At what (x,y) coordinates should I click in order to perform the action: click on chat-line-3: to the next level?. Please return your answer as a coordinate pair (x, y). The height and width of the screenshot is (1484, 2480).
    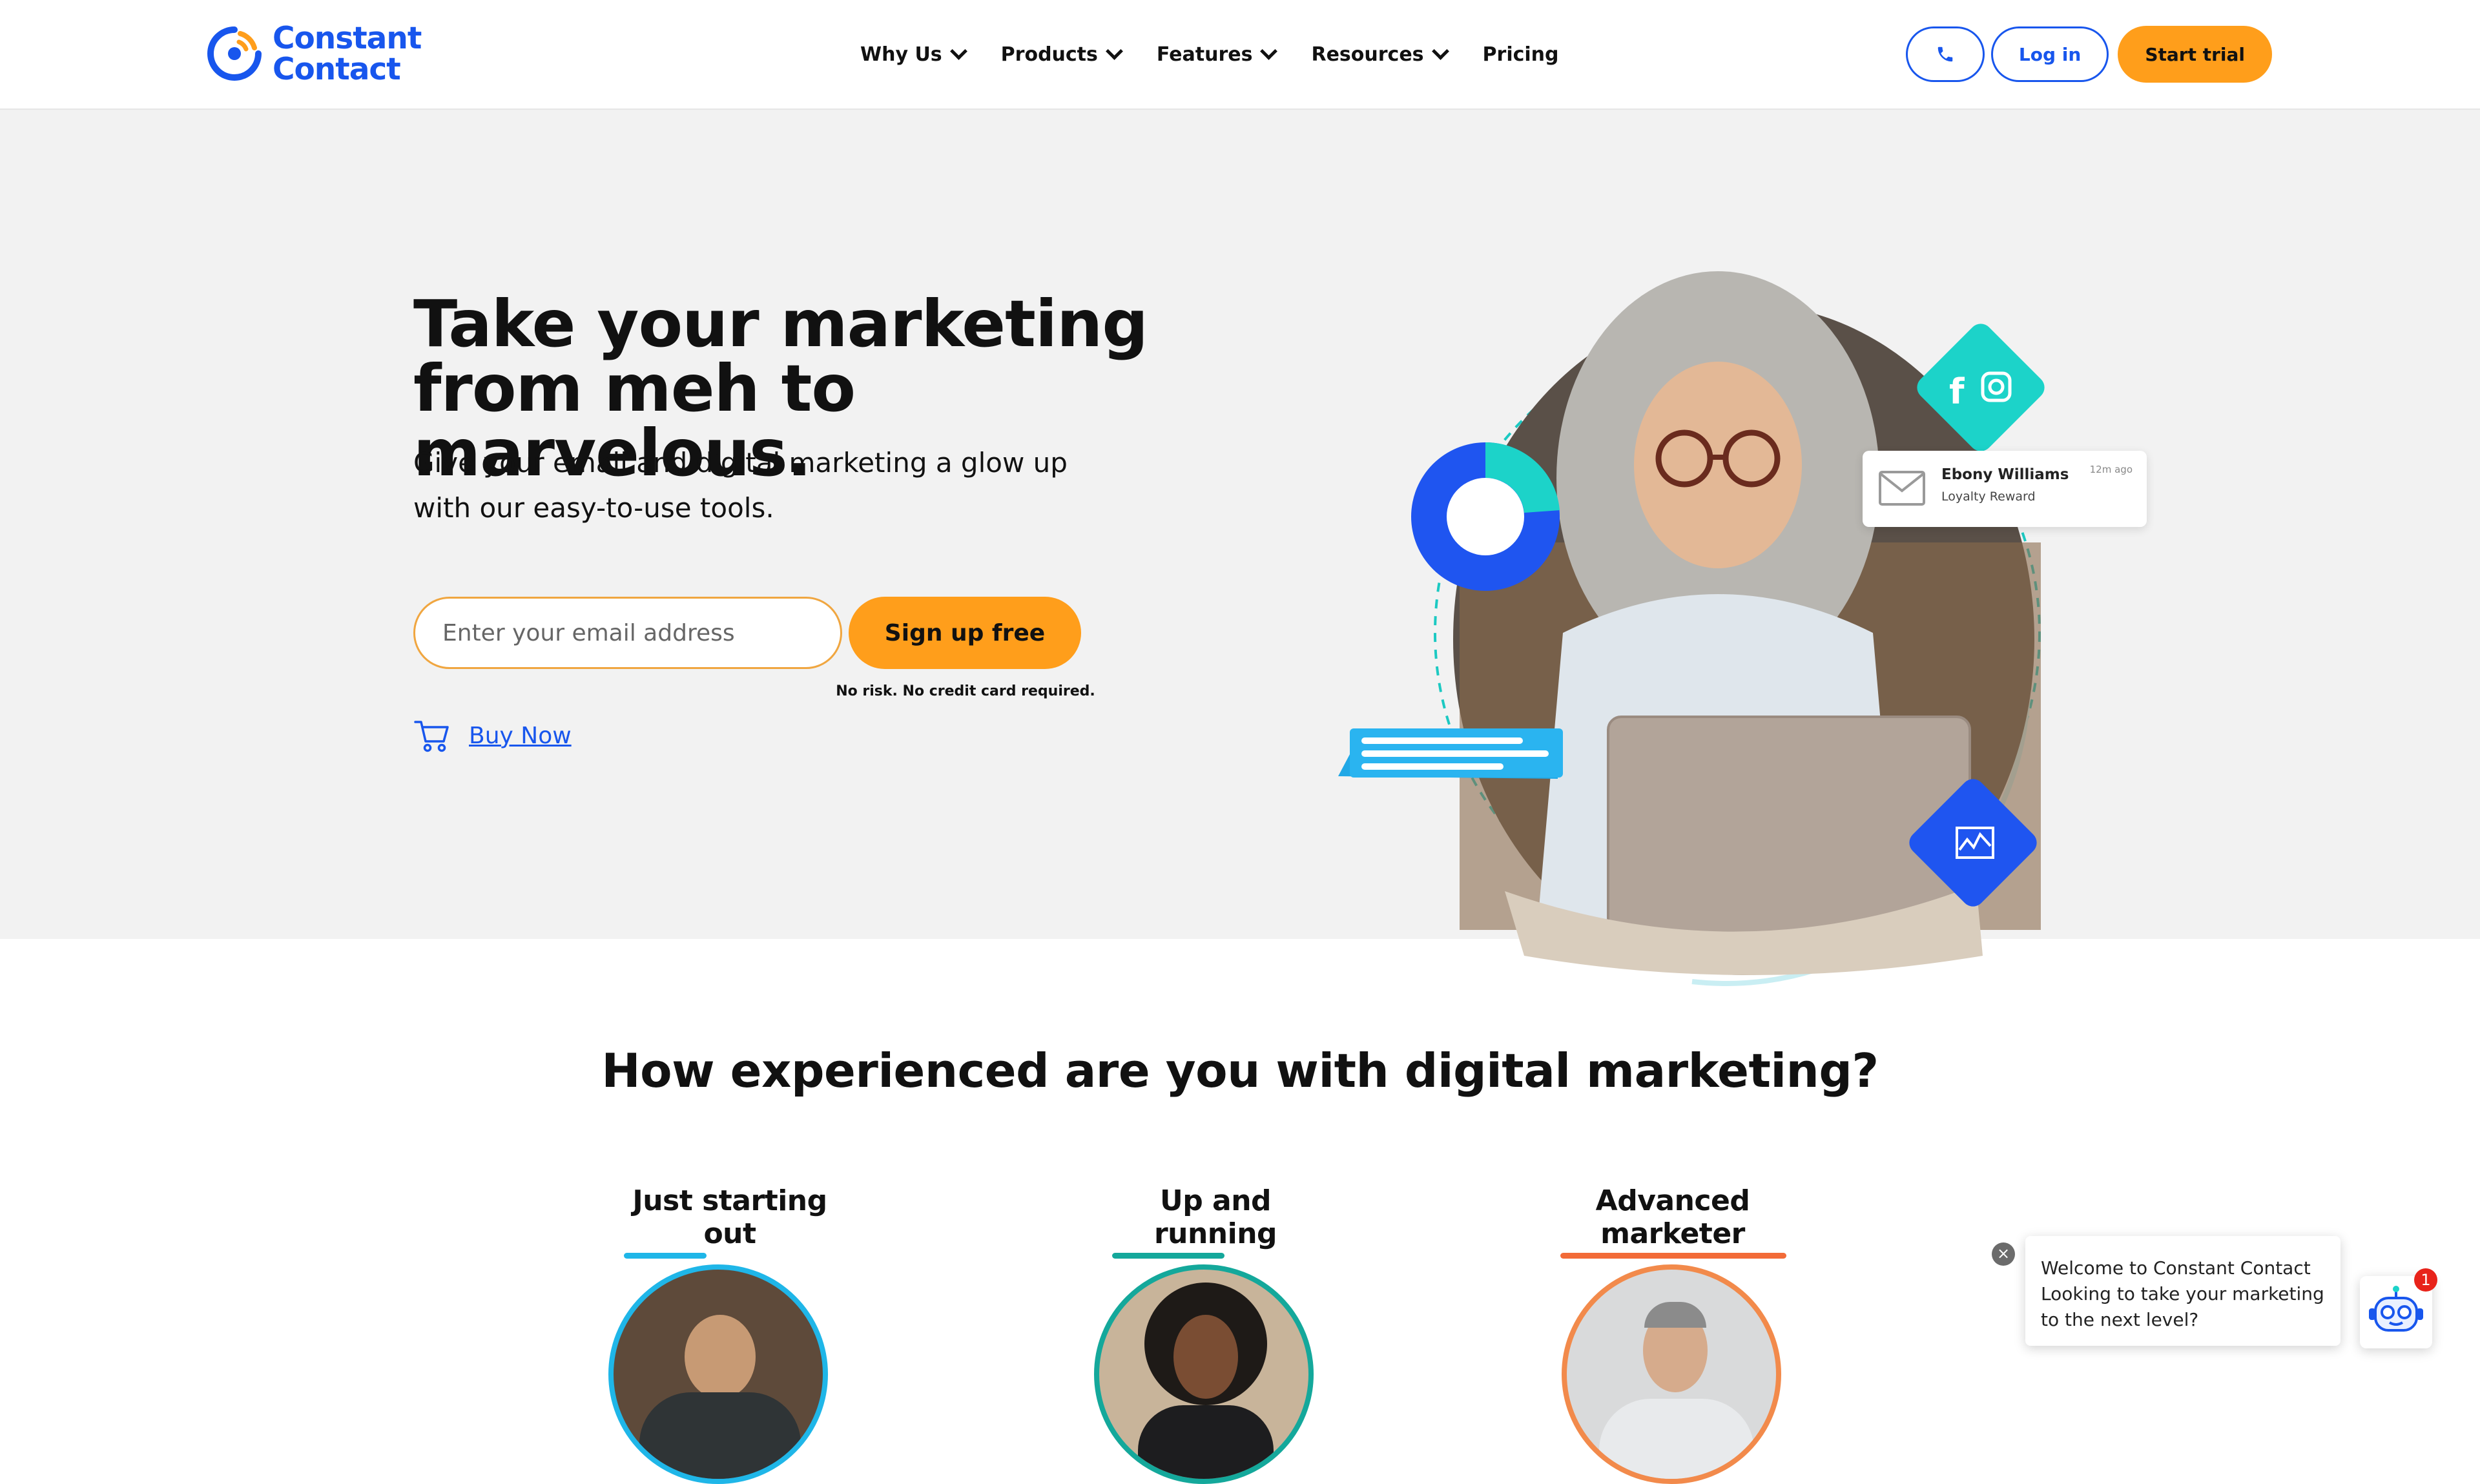
    Looking at the image, I should click on (2120, 1319).